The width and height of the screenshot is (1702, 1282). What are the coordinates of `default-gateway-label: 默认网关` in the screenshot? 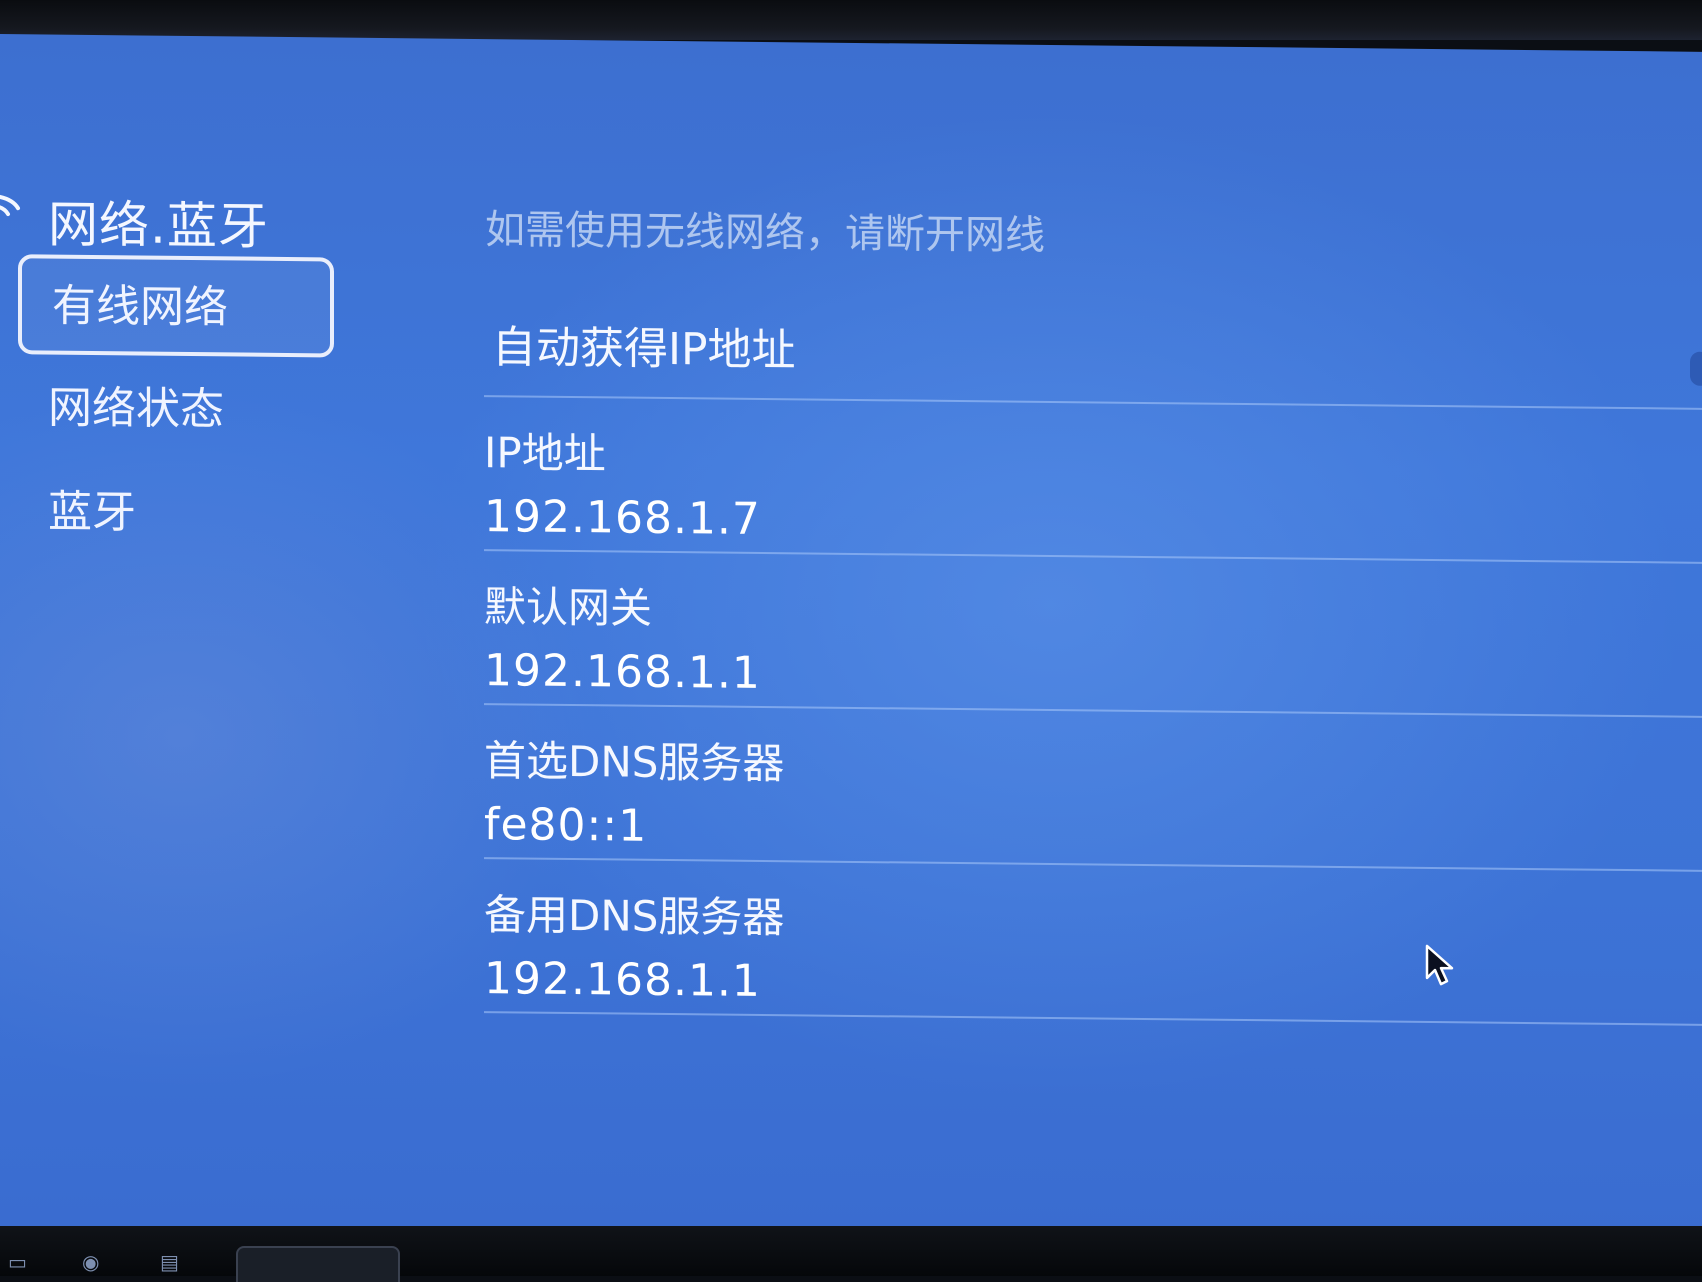 It's located at (568, 607).